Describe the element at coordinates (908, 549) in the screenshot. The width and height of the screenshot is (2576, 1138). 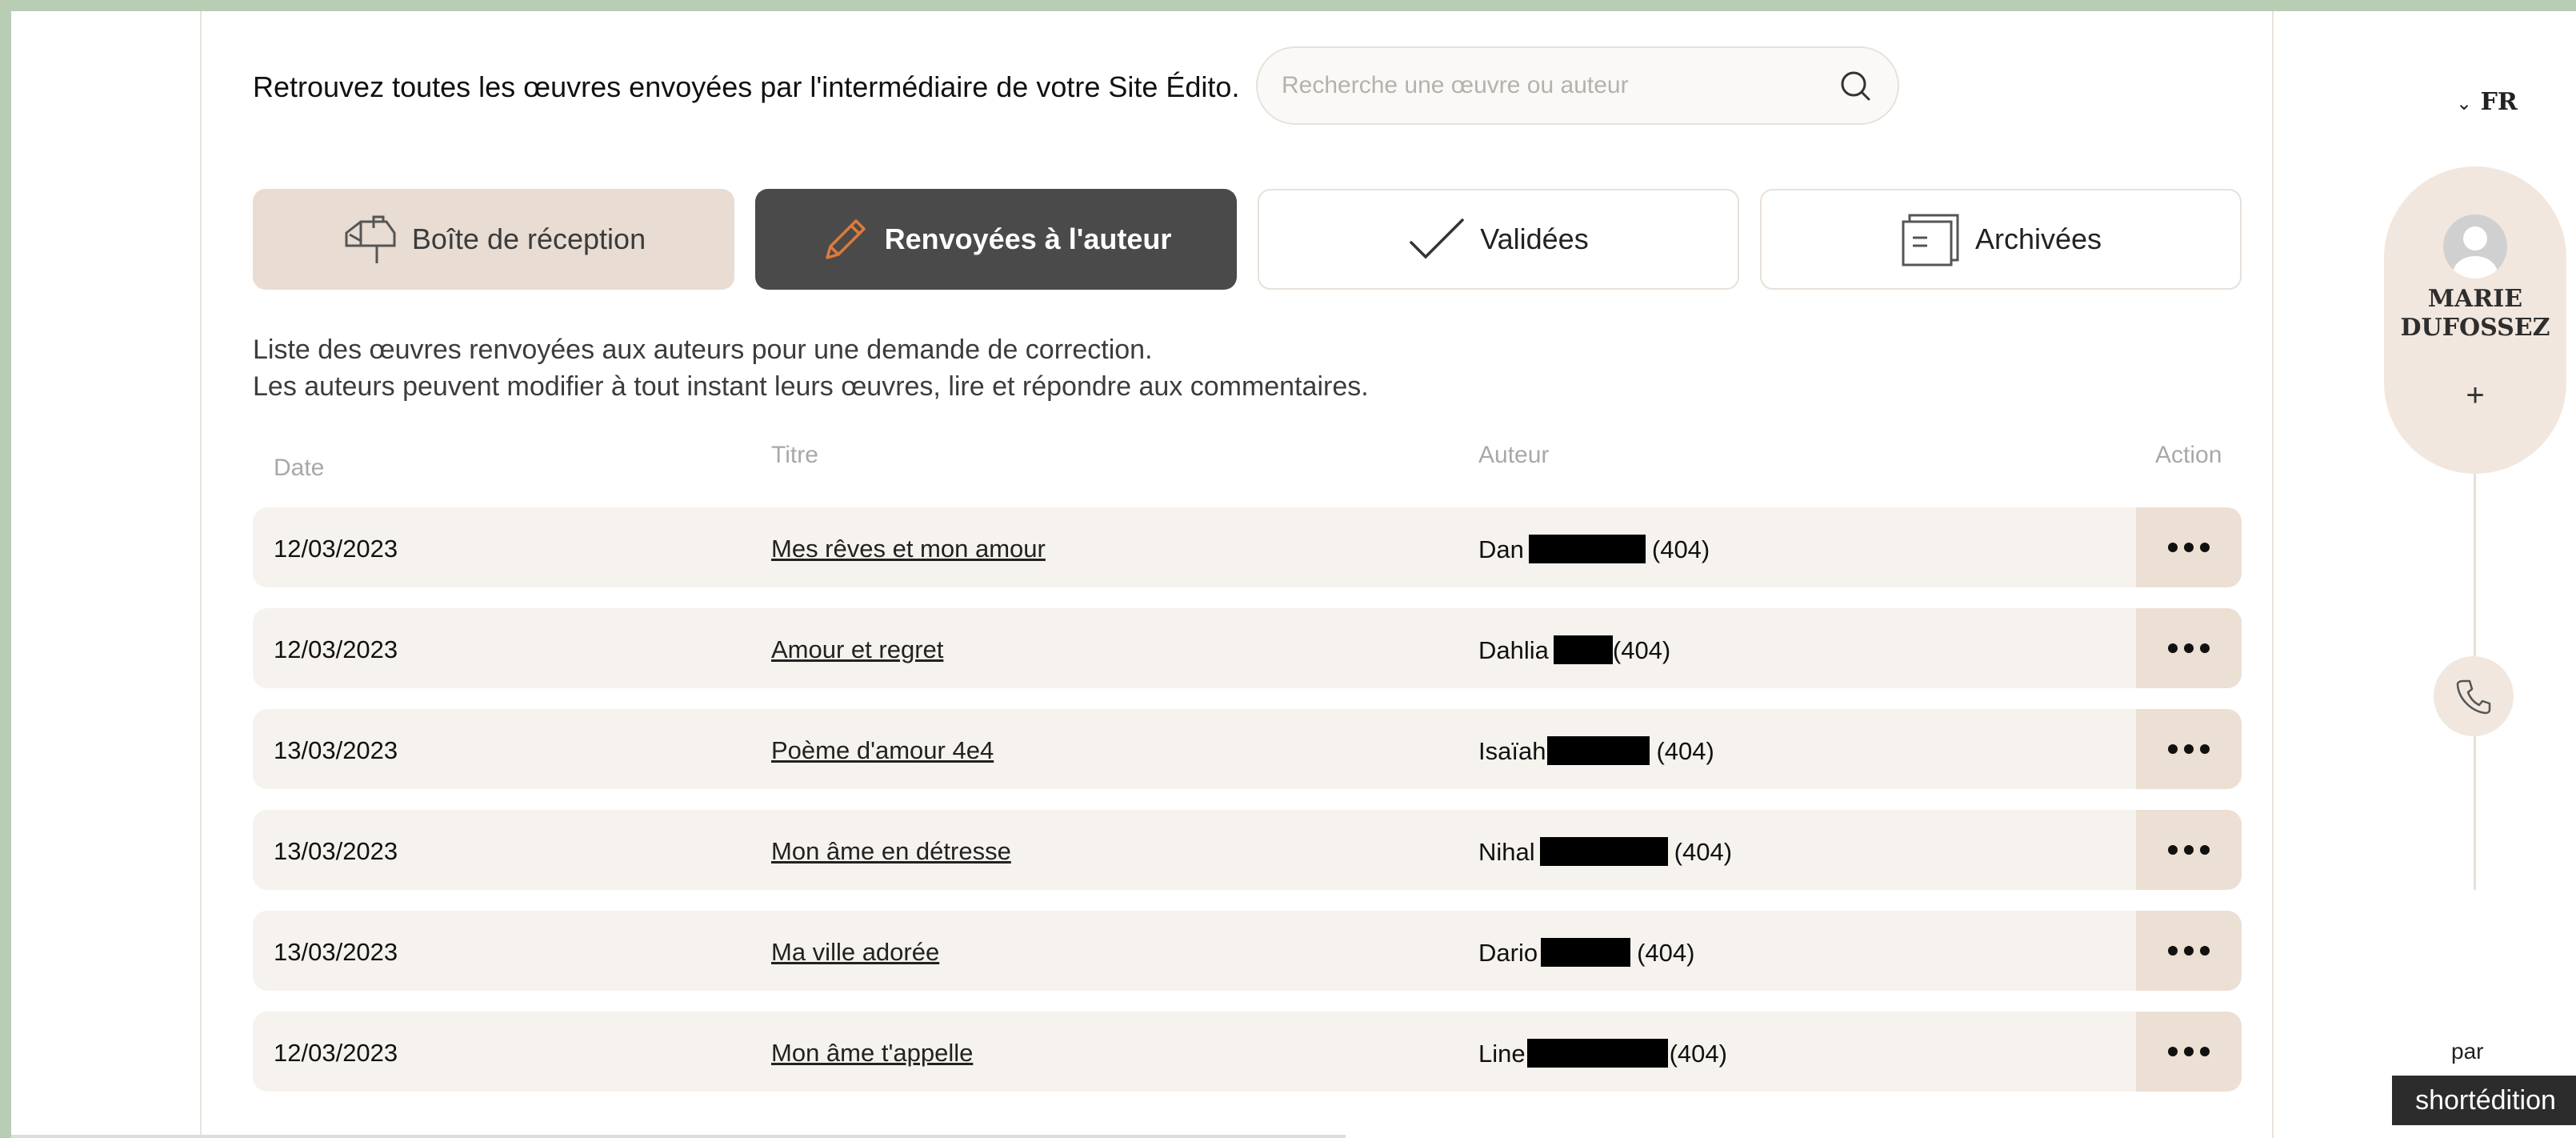
I see `row-title-link: Mes rêves et mon amour` at that location.